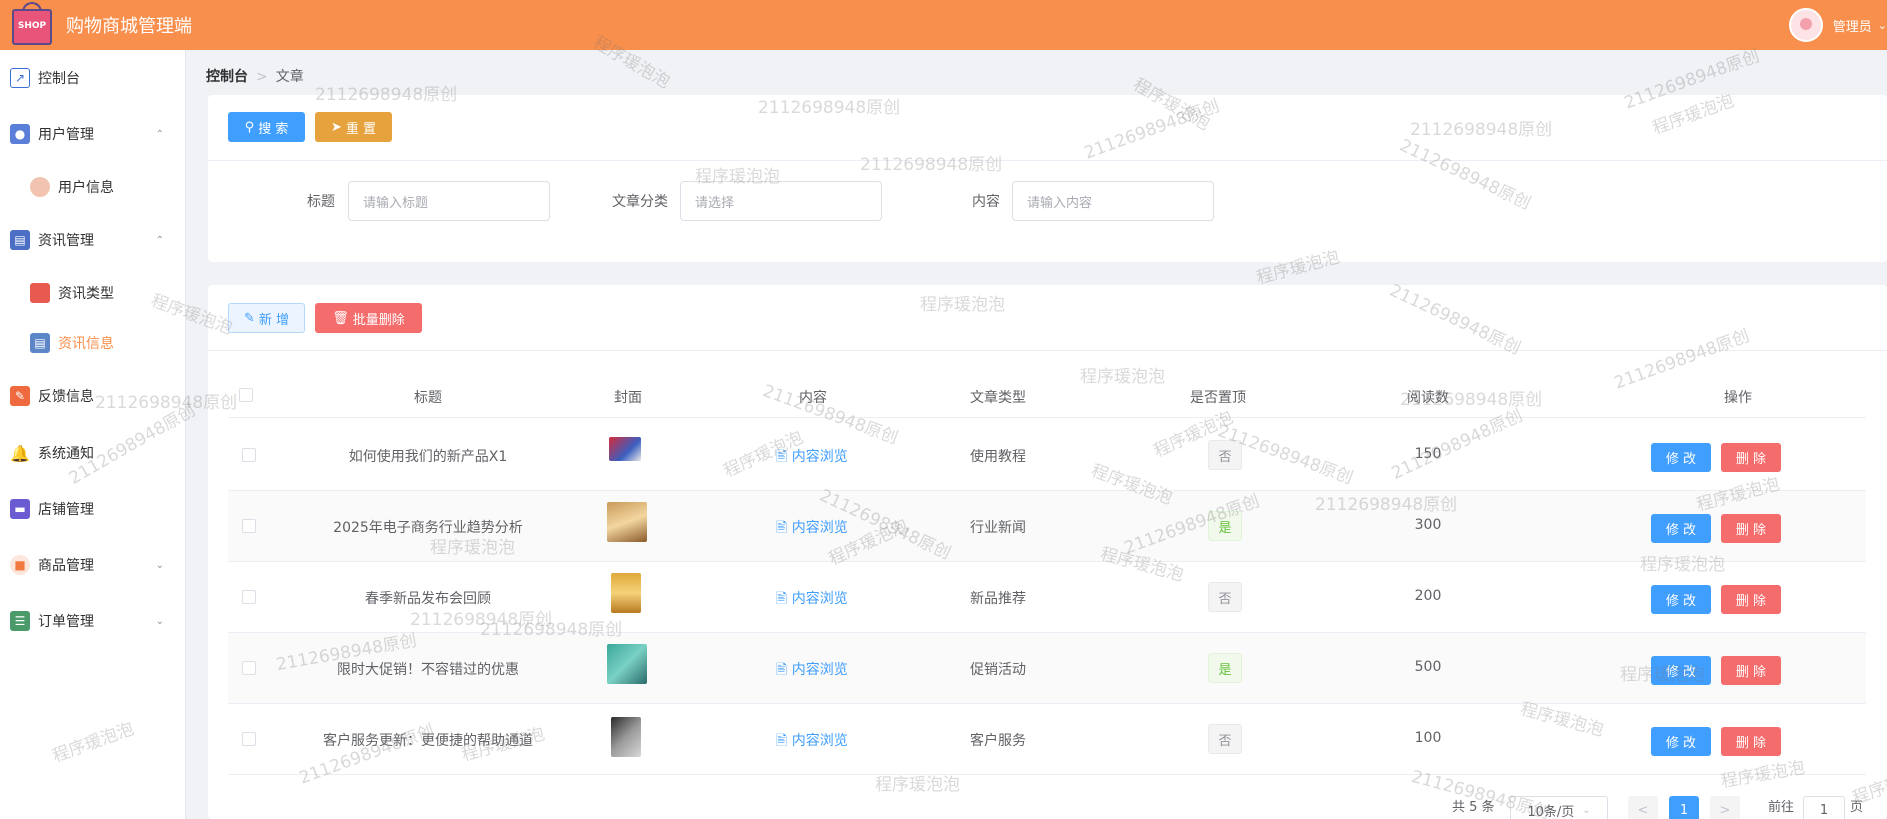 The image size is (1887, 819). What do you see at coordinates (20, 396) in the screenshot?
I see `edit-note-icon: ✎` at bounding box center [20, 396].